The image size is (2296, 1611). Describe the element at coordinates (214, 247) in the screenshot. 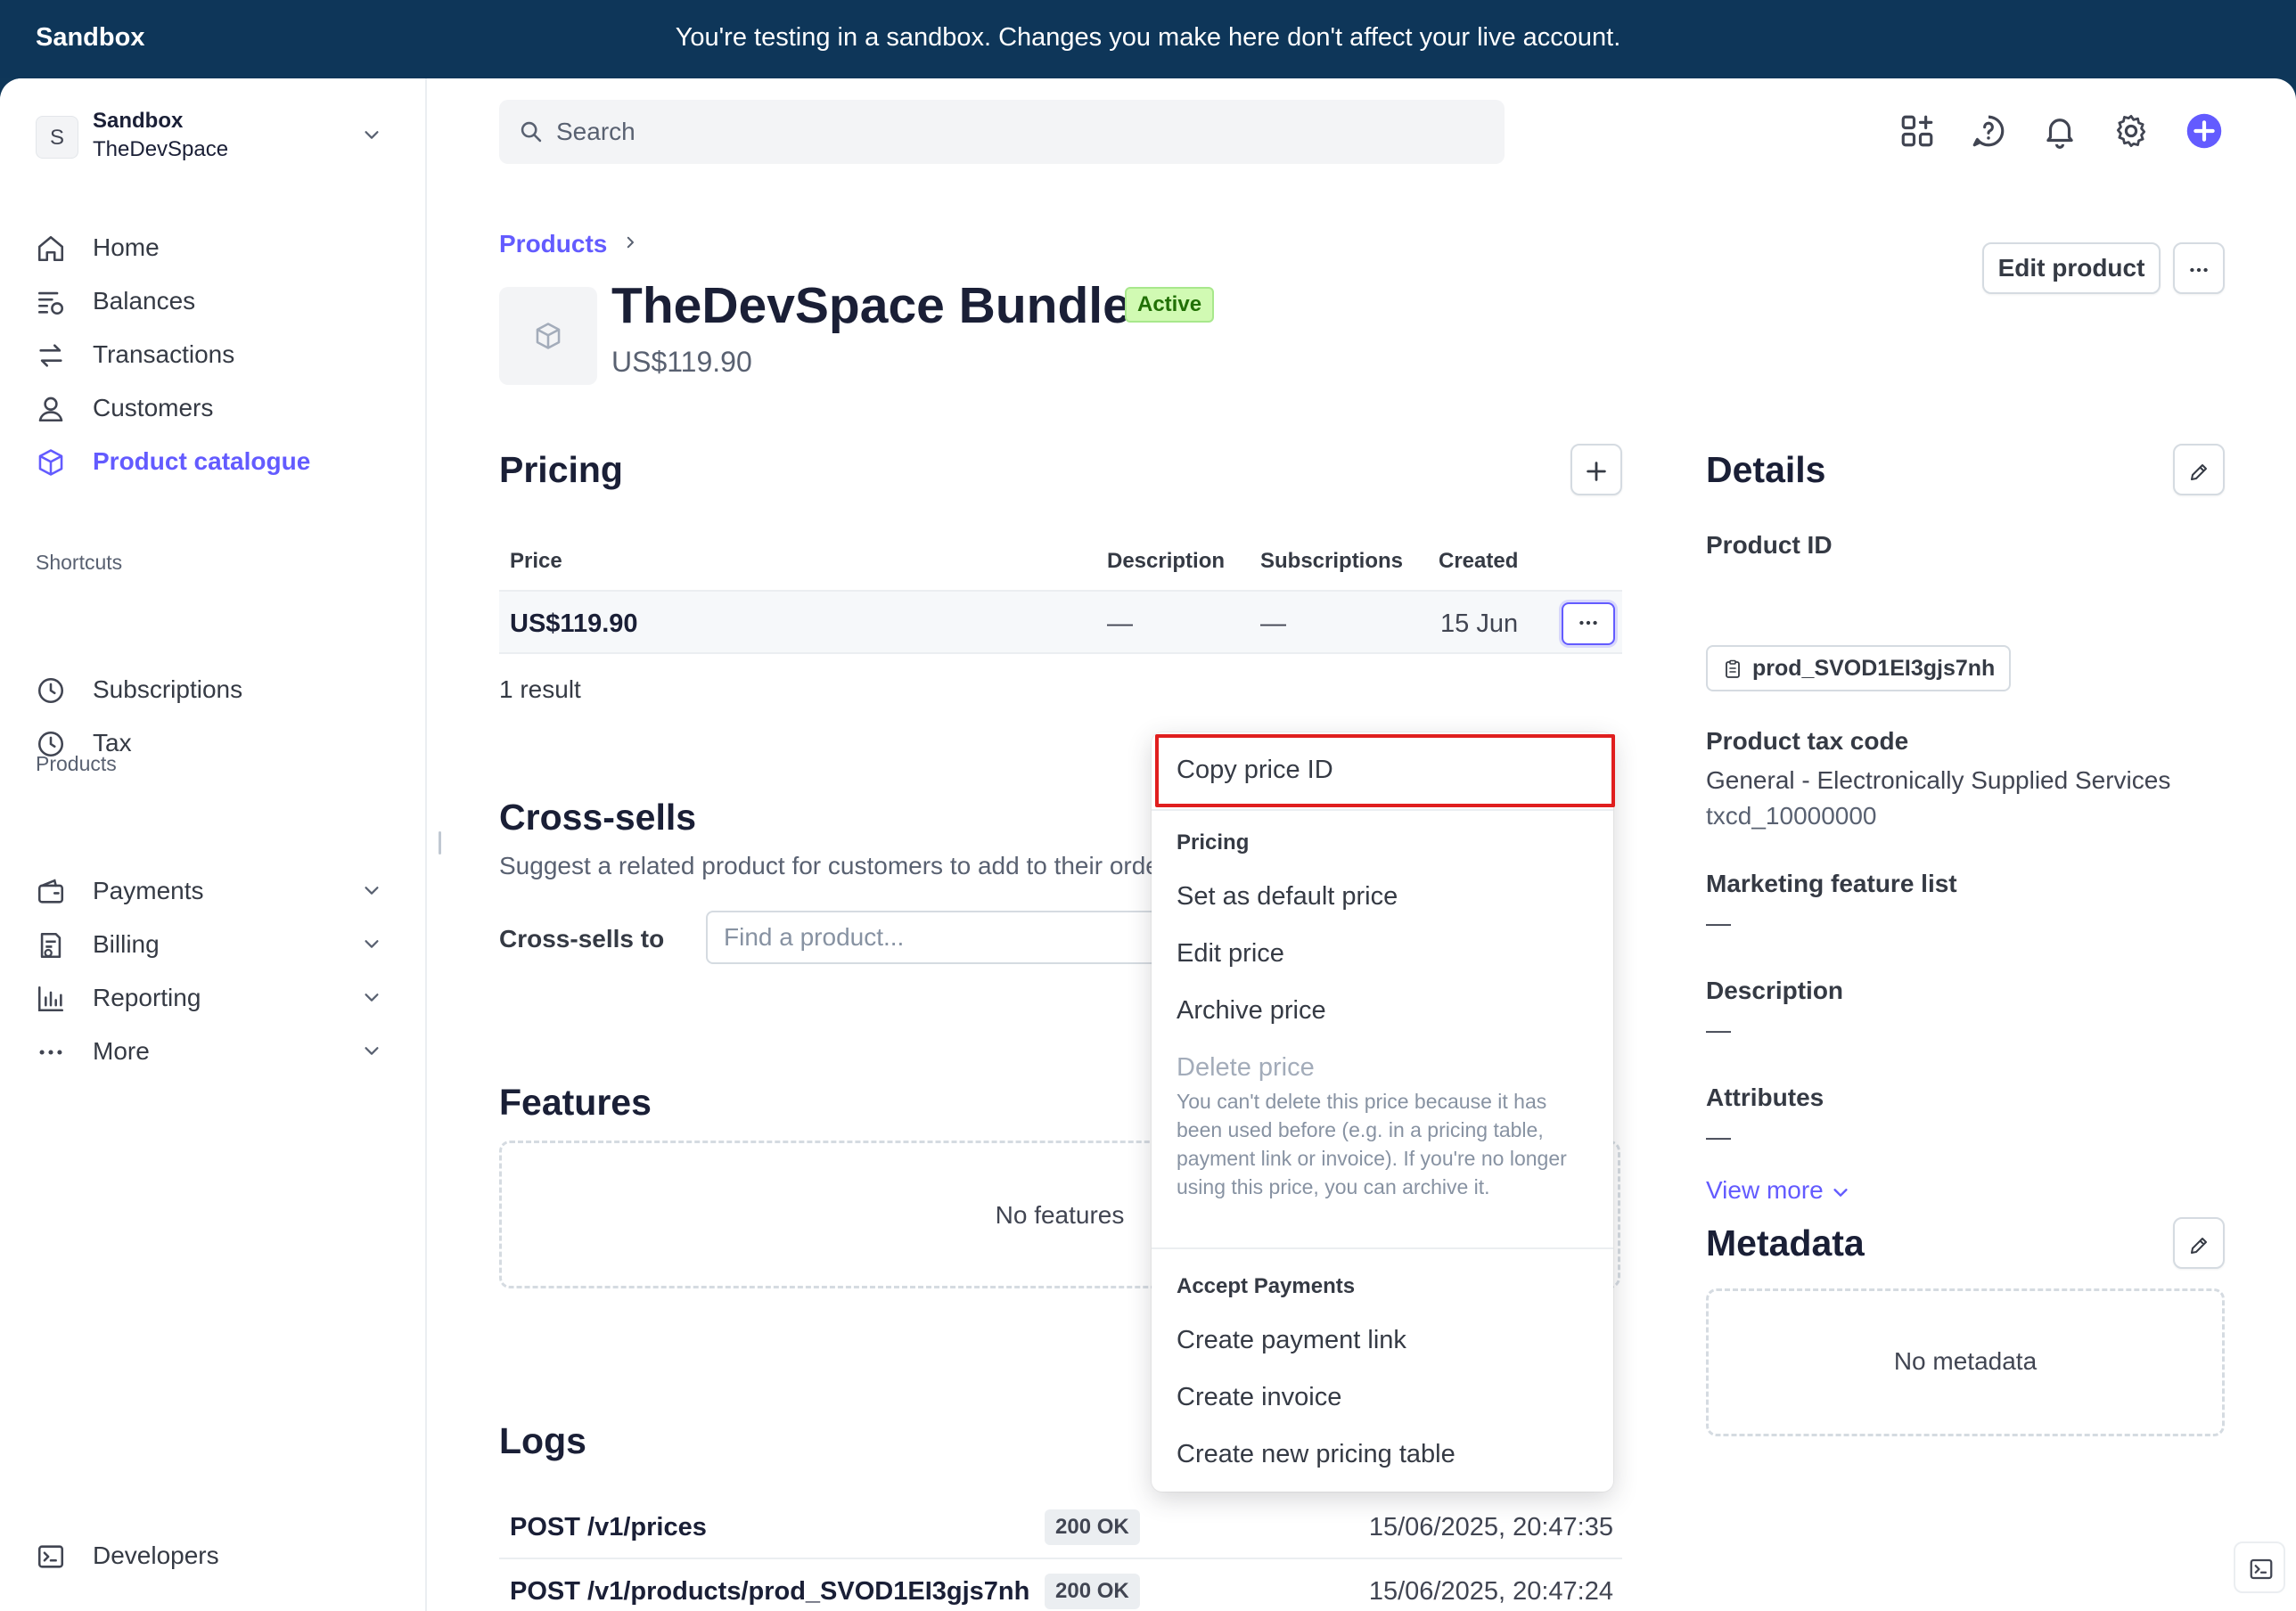

I see `sidebar-item-home: Home` at that location.